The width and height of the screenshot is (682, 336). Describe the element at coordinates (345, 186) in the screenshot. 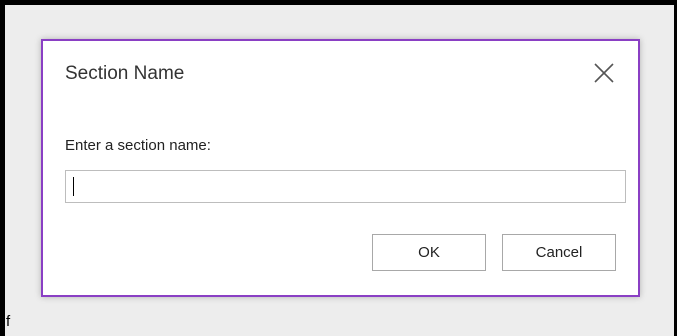

I see `section-name-input` at that location.